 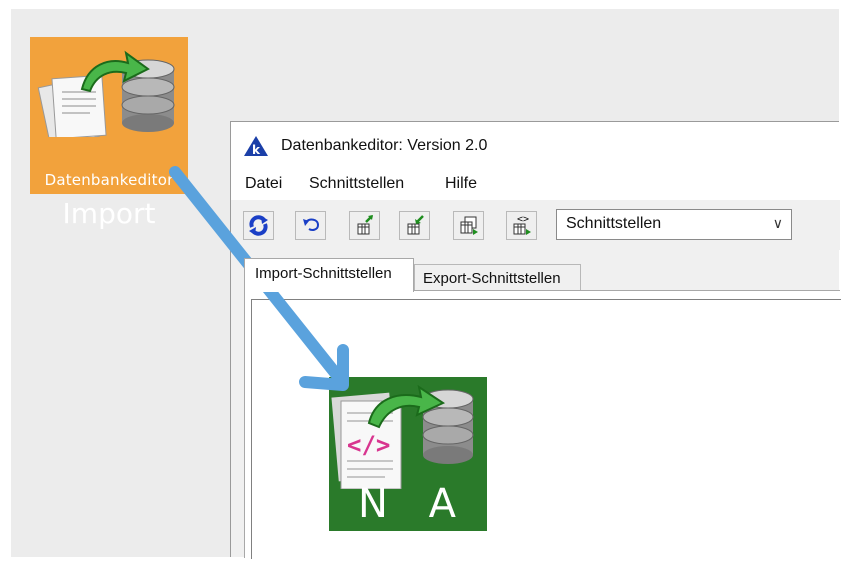 I want to click on import-tile-label: Import, so click(x=109, y=213).